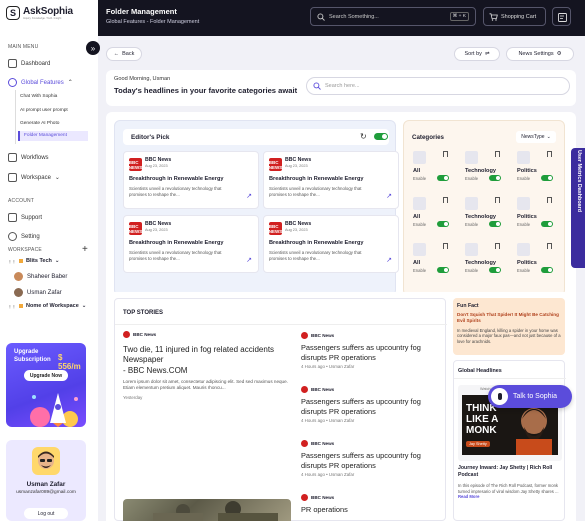 This screenshot has width=585, height=521. What do you see at coordinates (420, 224) in the screenshot?
I see `category-enable-label: Enable` at bounding box center [420, 224].